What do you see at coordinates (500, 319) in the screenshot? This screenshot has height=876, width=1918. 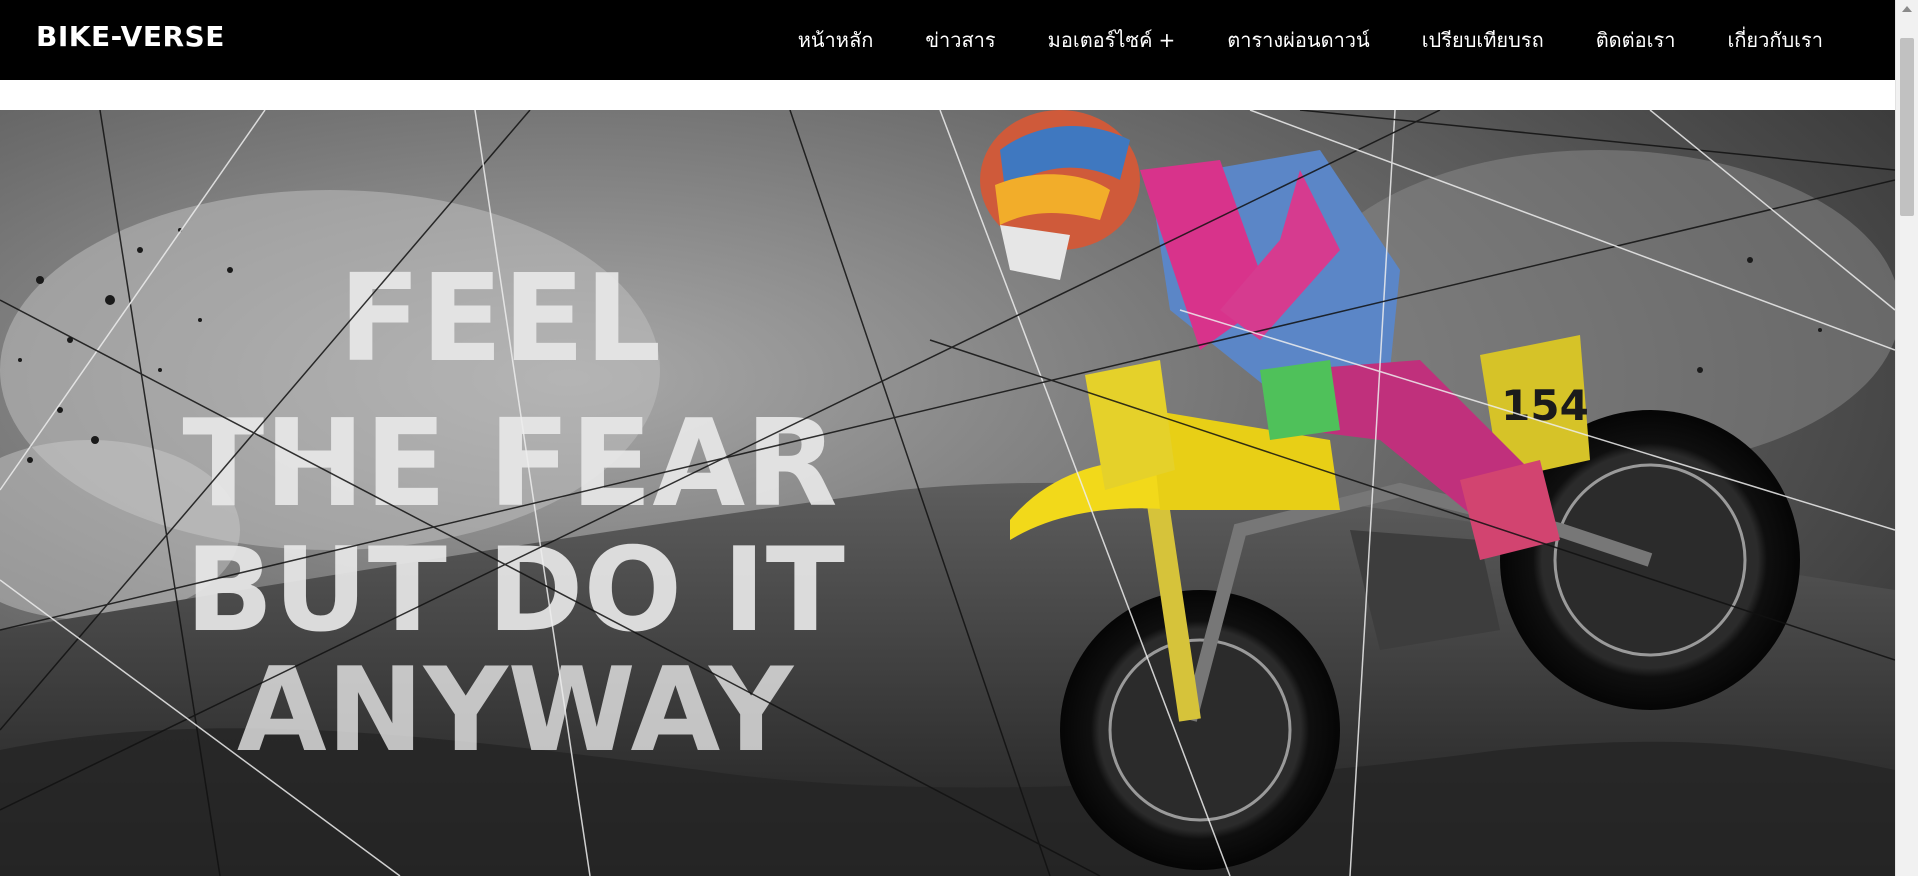 I see `slogan-line-1: FEEL` at bounding box center [500, 319].